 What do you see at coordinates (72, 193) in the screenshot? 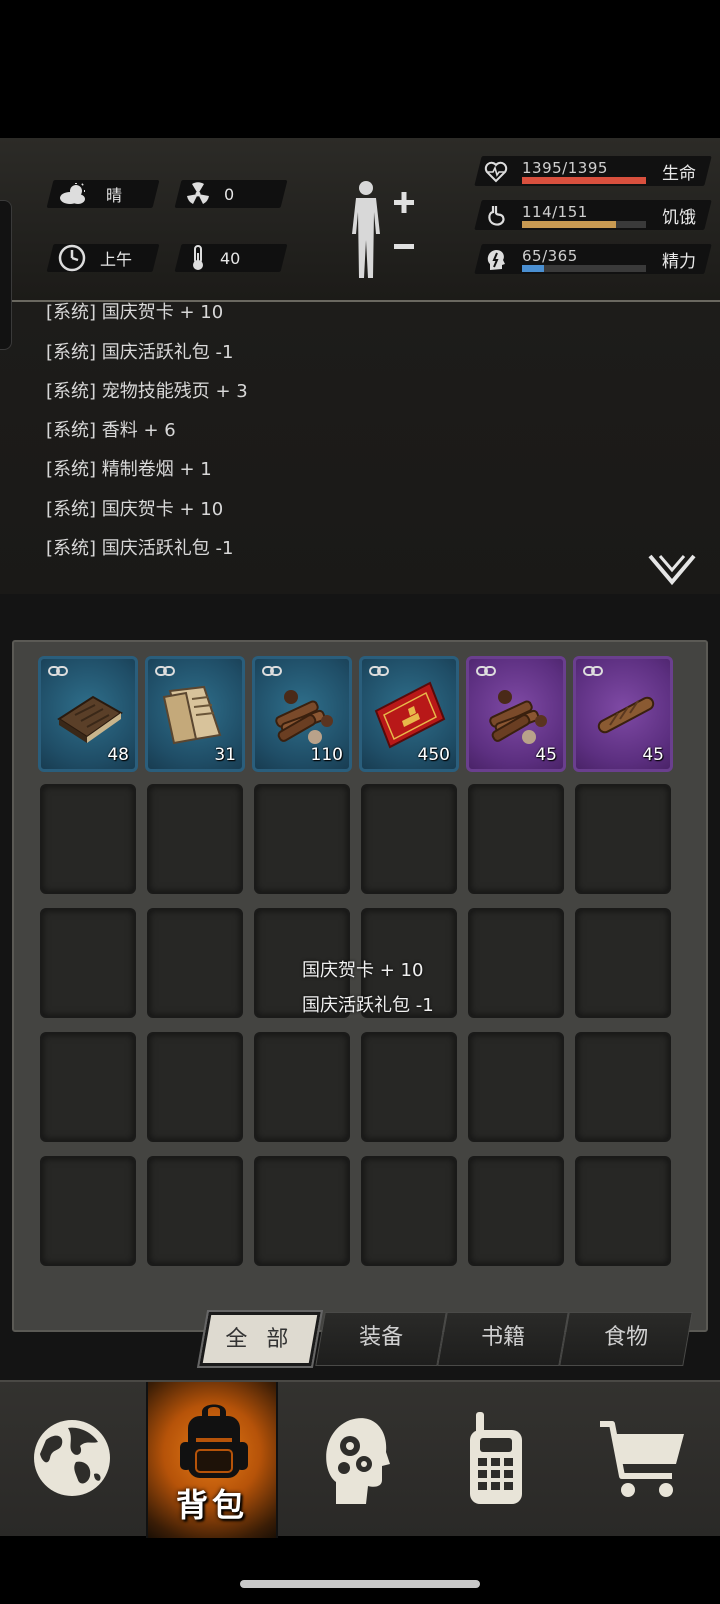
I see `cloud-sun-icon` at bounding box center [72, 193].